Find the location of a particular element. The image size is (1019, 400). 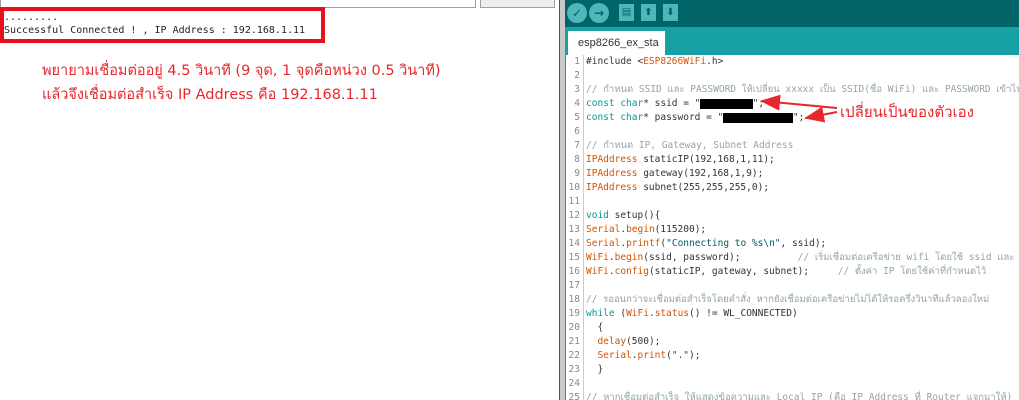

code-token: , ssid); is located at coordinates (803, 243).